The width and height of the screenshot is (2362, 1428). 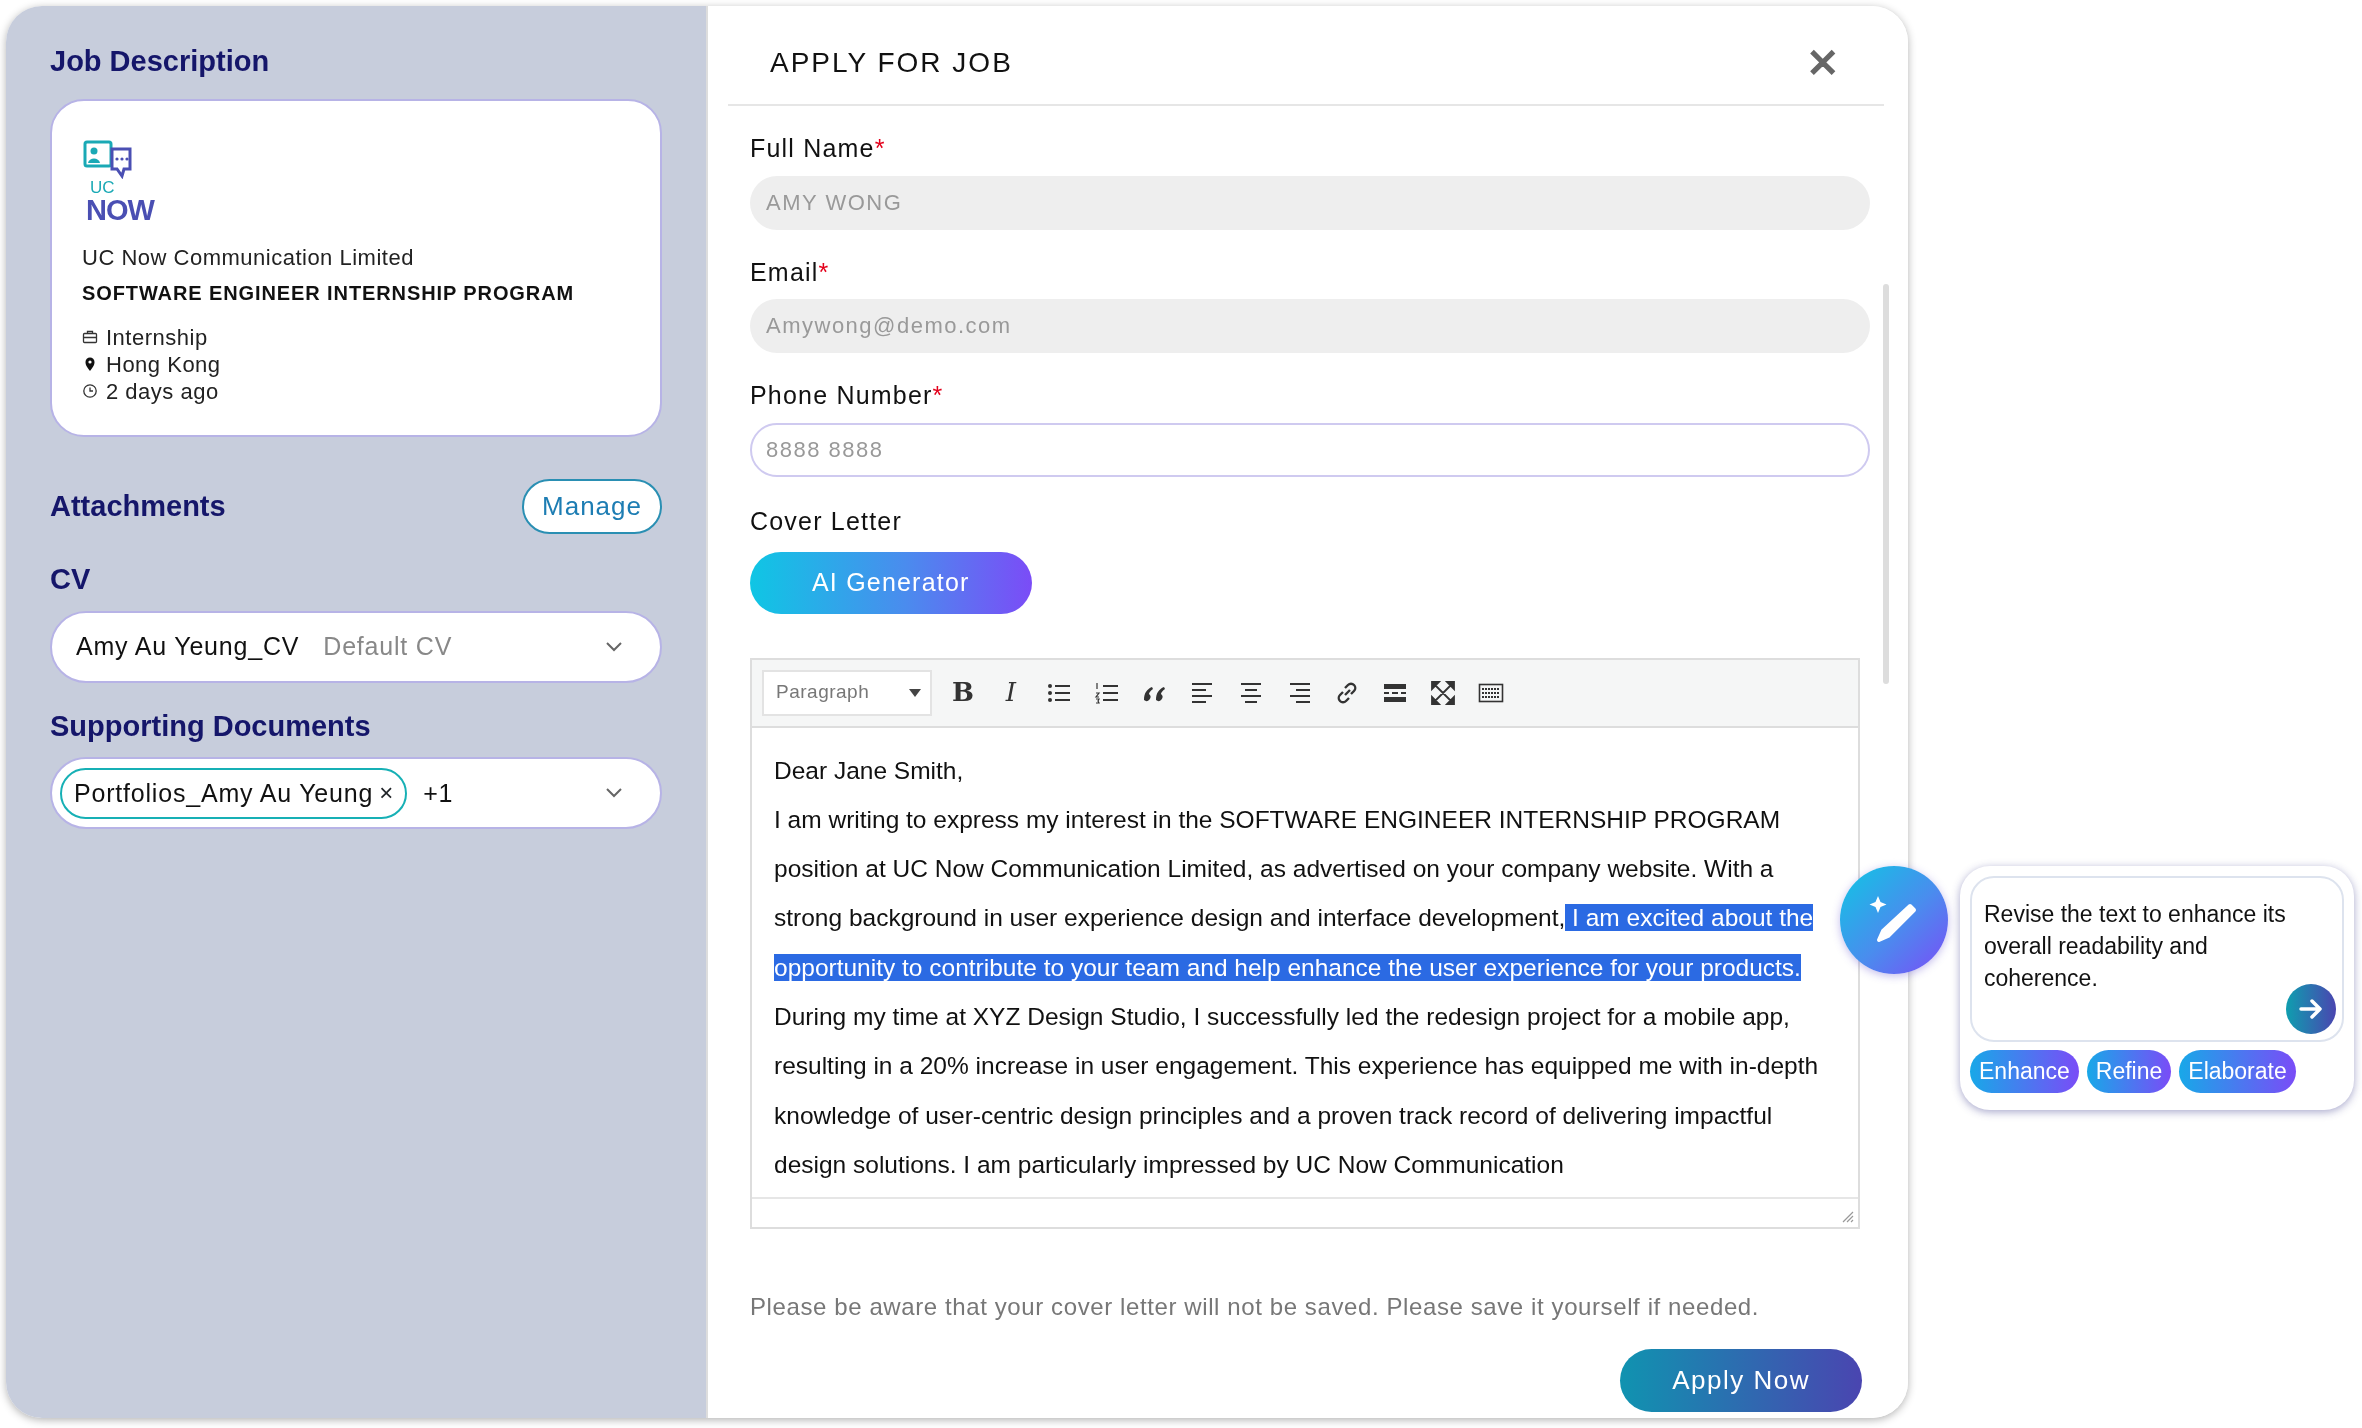 I want to click on field-label: Full Name*, so click(x=818, y=148).